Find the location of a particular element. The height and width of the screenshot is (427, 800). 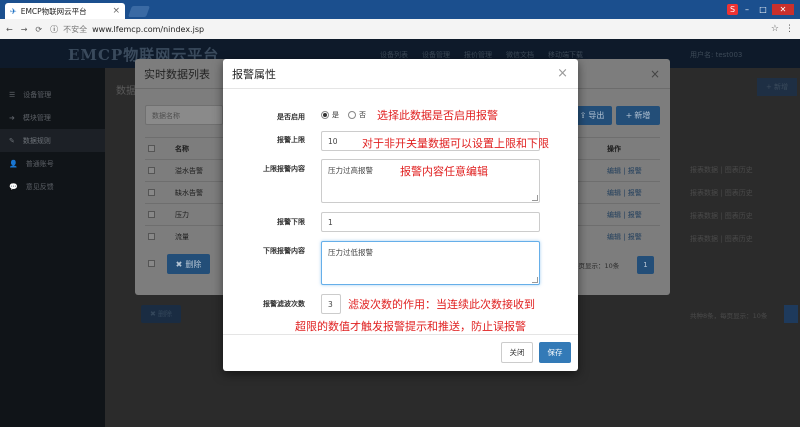

lower-content-text: 压力过低报警 is located at coordinates (350, 252).